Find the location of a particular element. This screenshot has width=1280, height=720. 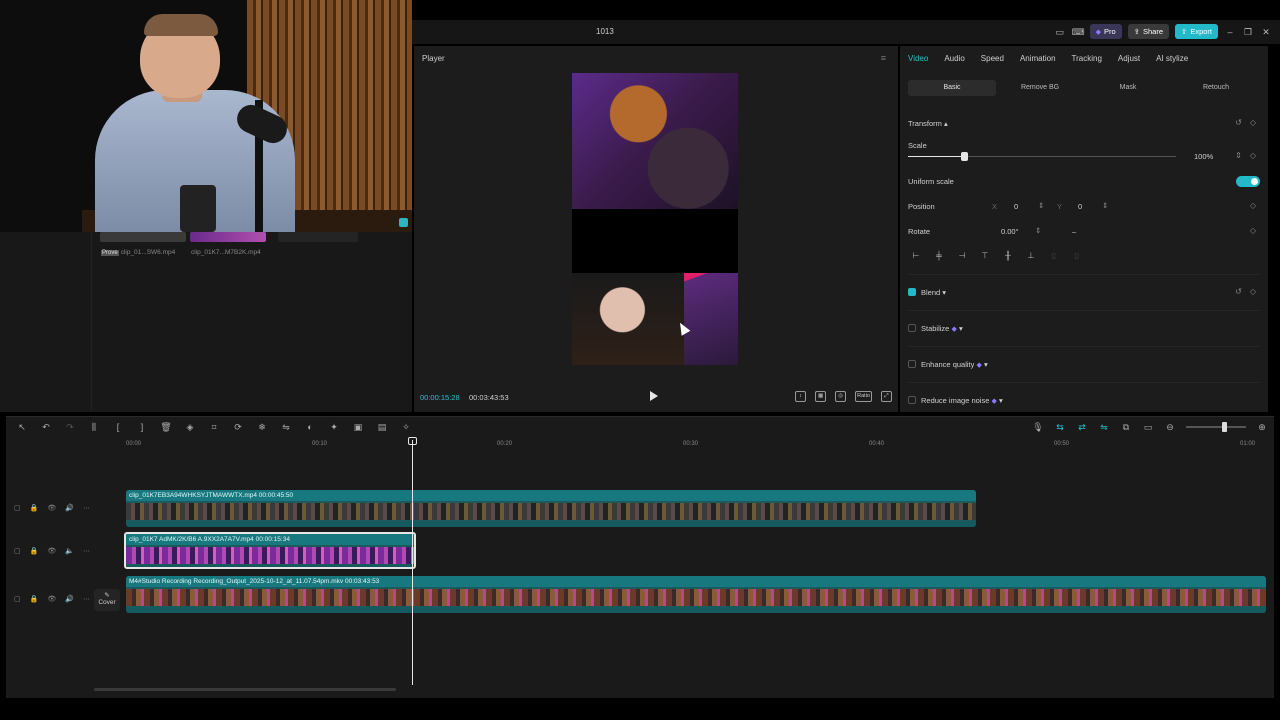

split-icon: ⫼ is located at coordinates (94, 427).